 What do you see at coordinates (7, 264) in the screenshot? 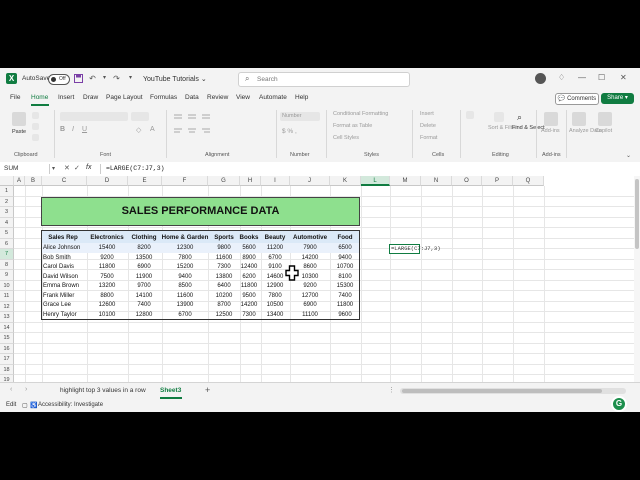
I see `row-header: 8` at bounding box center [7, 264].